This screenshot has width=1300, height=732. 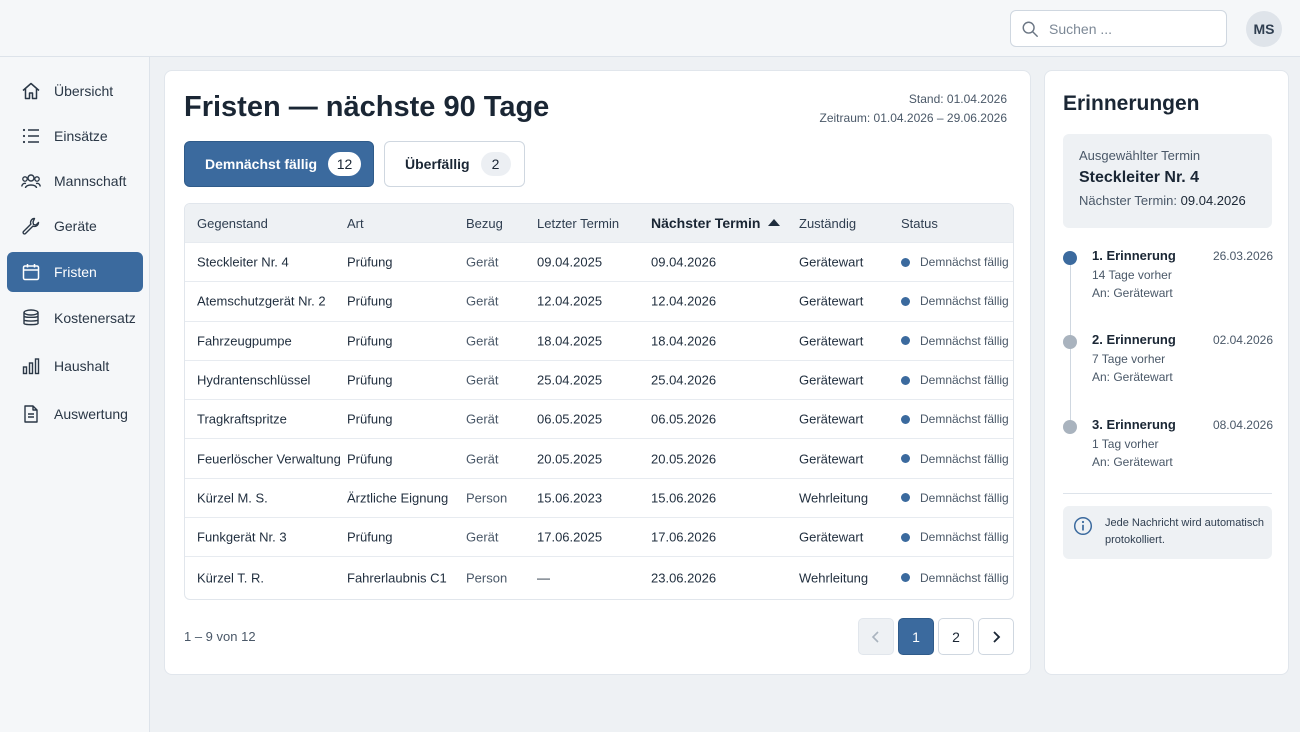 I want to click on tab-ueberfaellig: Überfällig 2, so click(x=454, y=164).